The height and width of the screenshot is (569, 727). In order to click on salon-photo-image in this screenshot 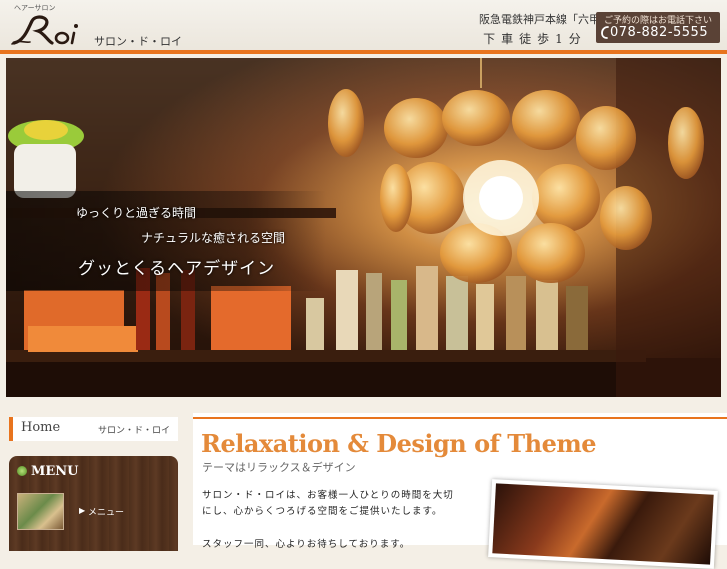, I will do `click(603, 524)`.